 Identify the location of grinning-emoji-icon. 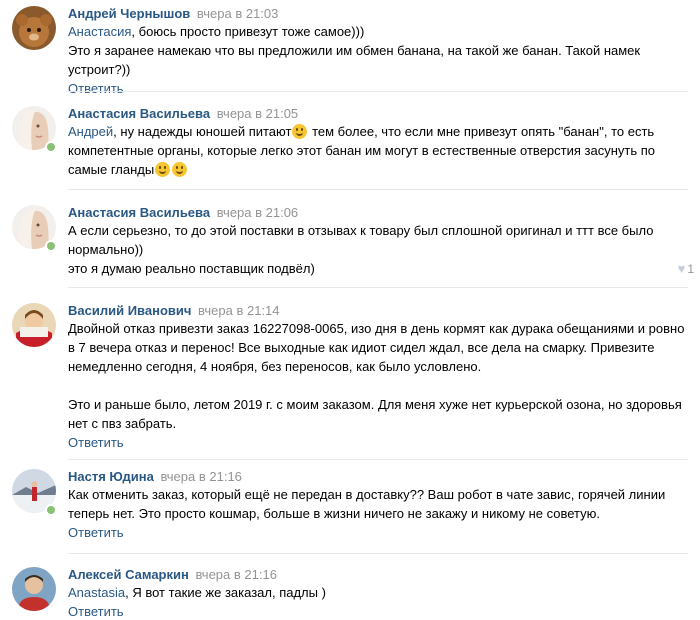
(163, 169).